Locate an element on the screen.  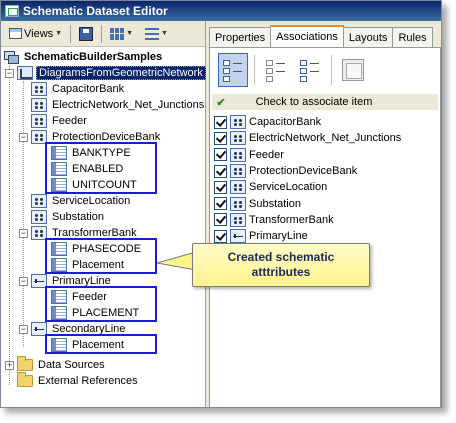
association-item: ElectricNetwork_Net_Junctions is located at coordinates (307, 138).